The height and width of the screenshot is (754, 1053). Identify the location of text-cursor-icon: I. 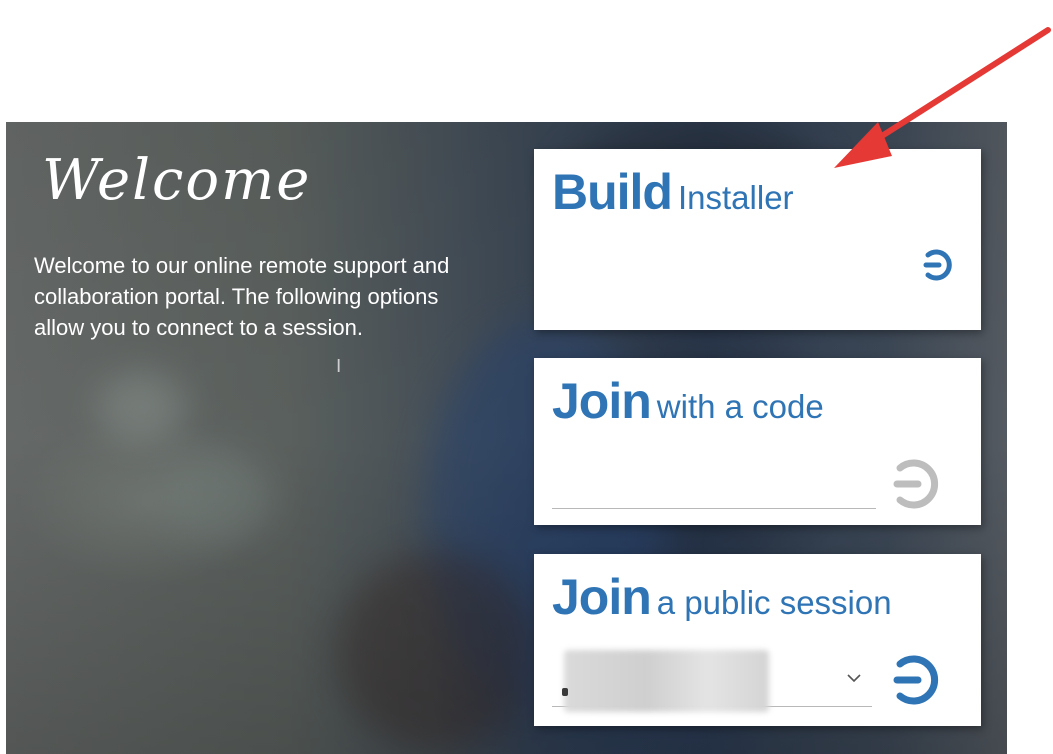
(339, 366).